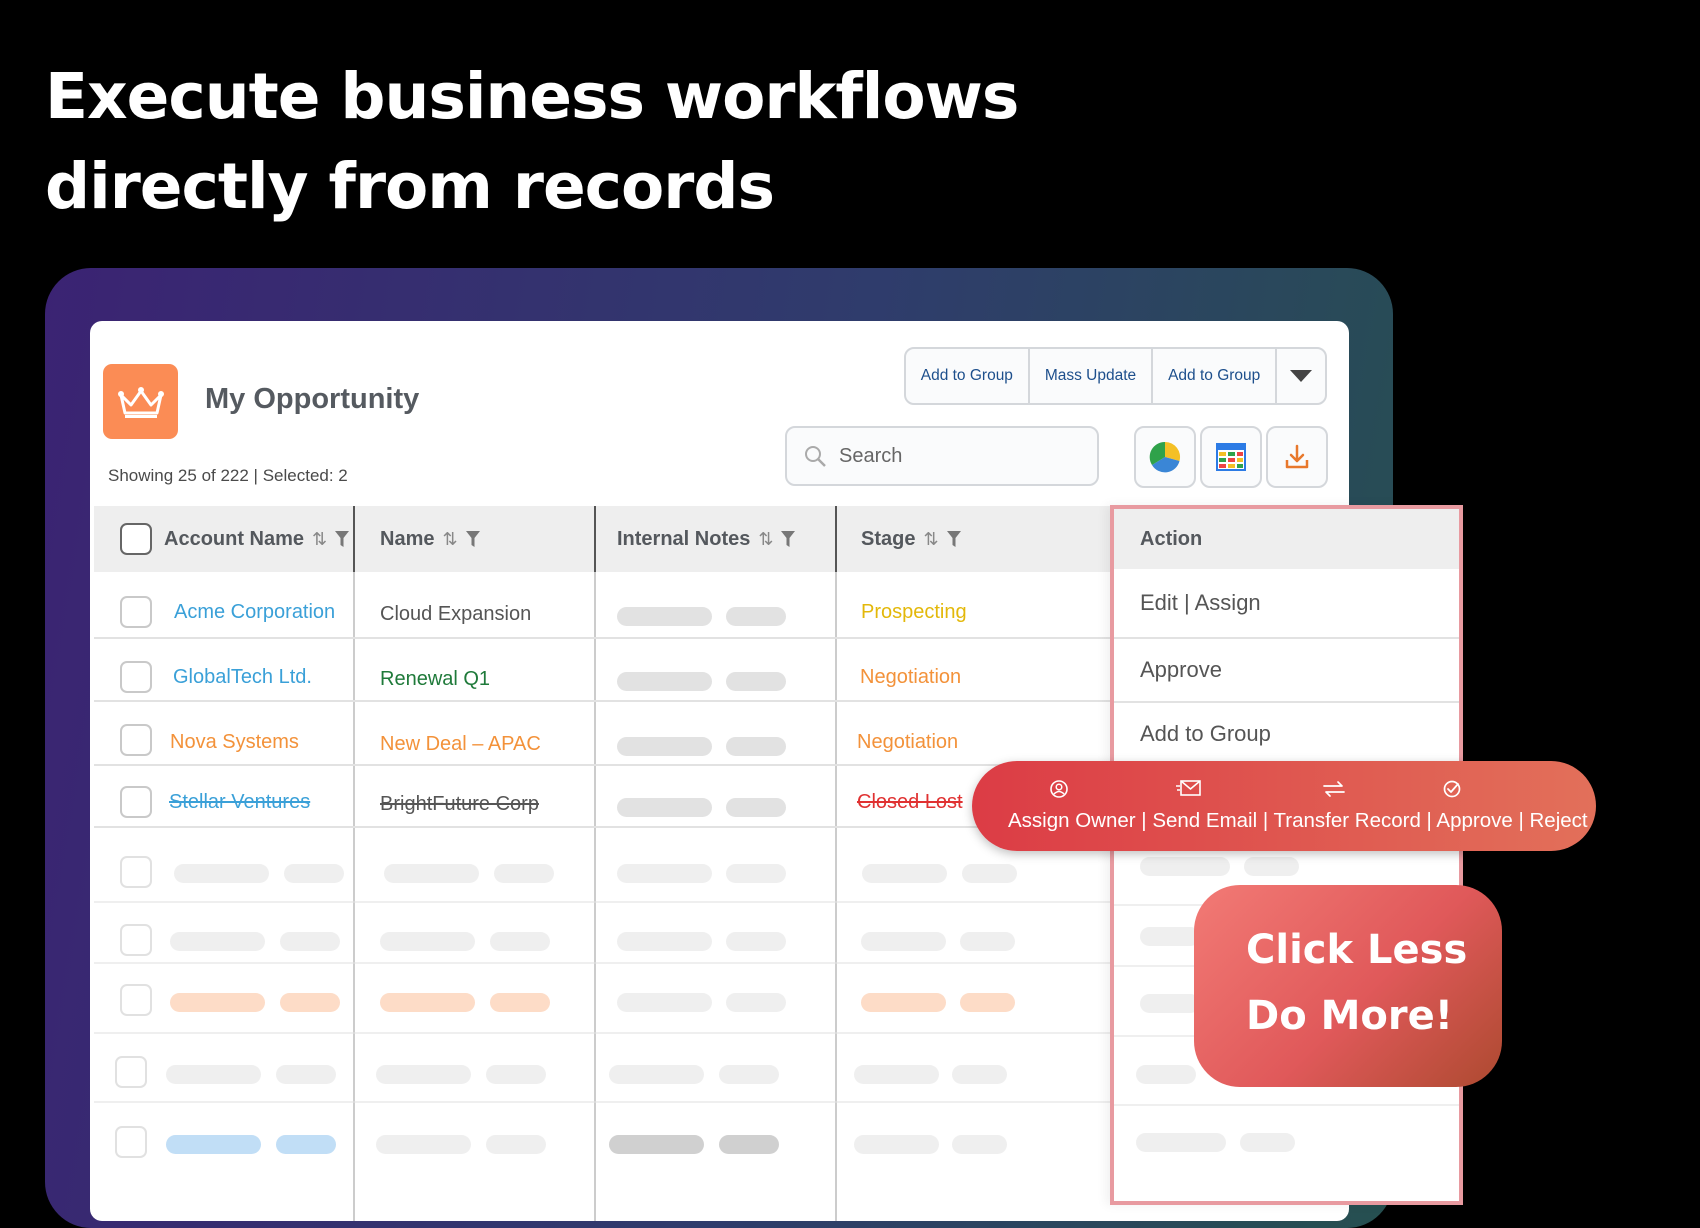 This screenshot has width=1700, height=1228. What do you see at coordinates (1165, 457) in the screenshot?
I see `pie-chart-icon` at bounding box center [1165, 457].